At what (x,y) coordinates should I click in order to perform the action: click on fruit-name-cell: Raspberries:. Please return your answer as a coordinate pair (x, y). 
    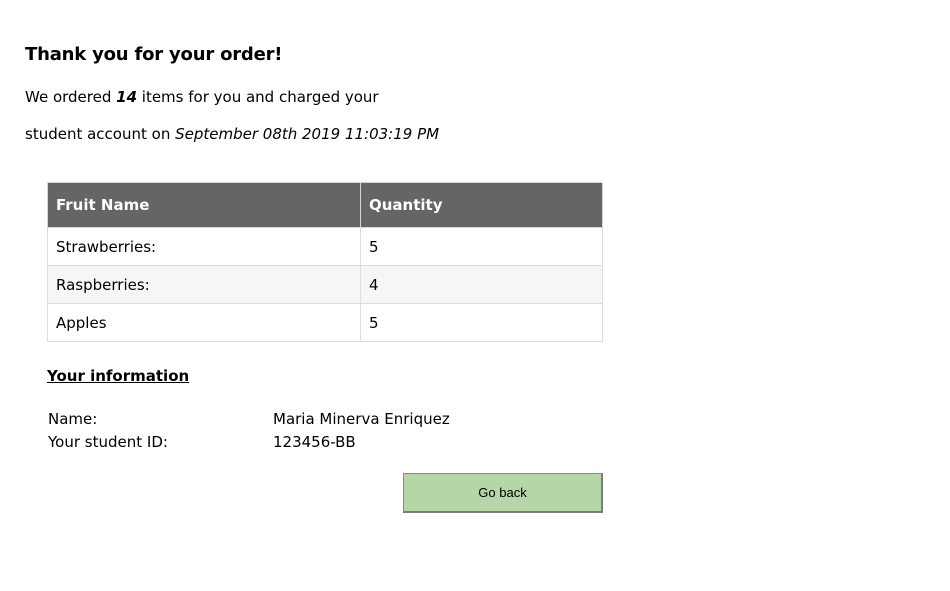
    Looking at the image, I should click on (204, 284).